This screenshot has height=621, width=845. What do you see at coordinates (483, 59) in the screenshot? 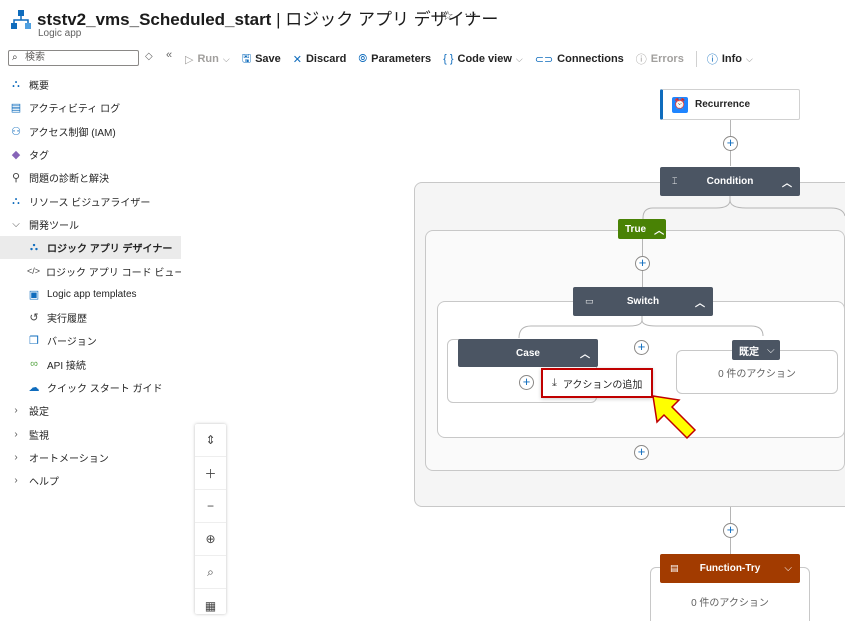
I see `code-view-button: { } Code view ⌵` at bounding box center [483, 59].